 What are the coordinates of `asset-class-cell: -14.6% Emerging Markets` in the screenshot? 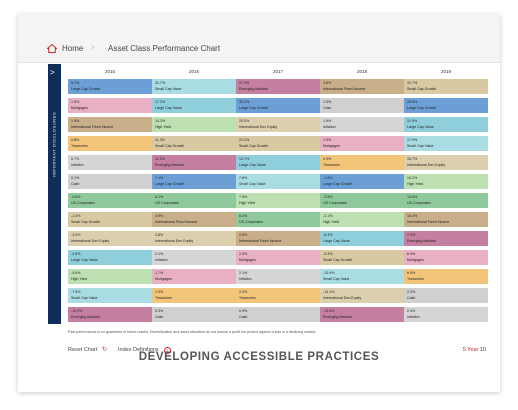 It's located at (362, 314).